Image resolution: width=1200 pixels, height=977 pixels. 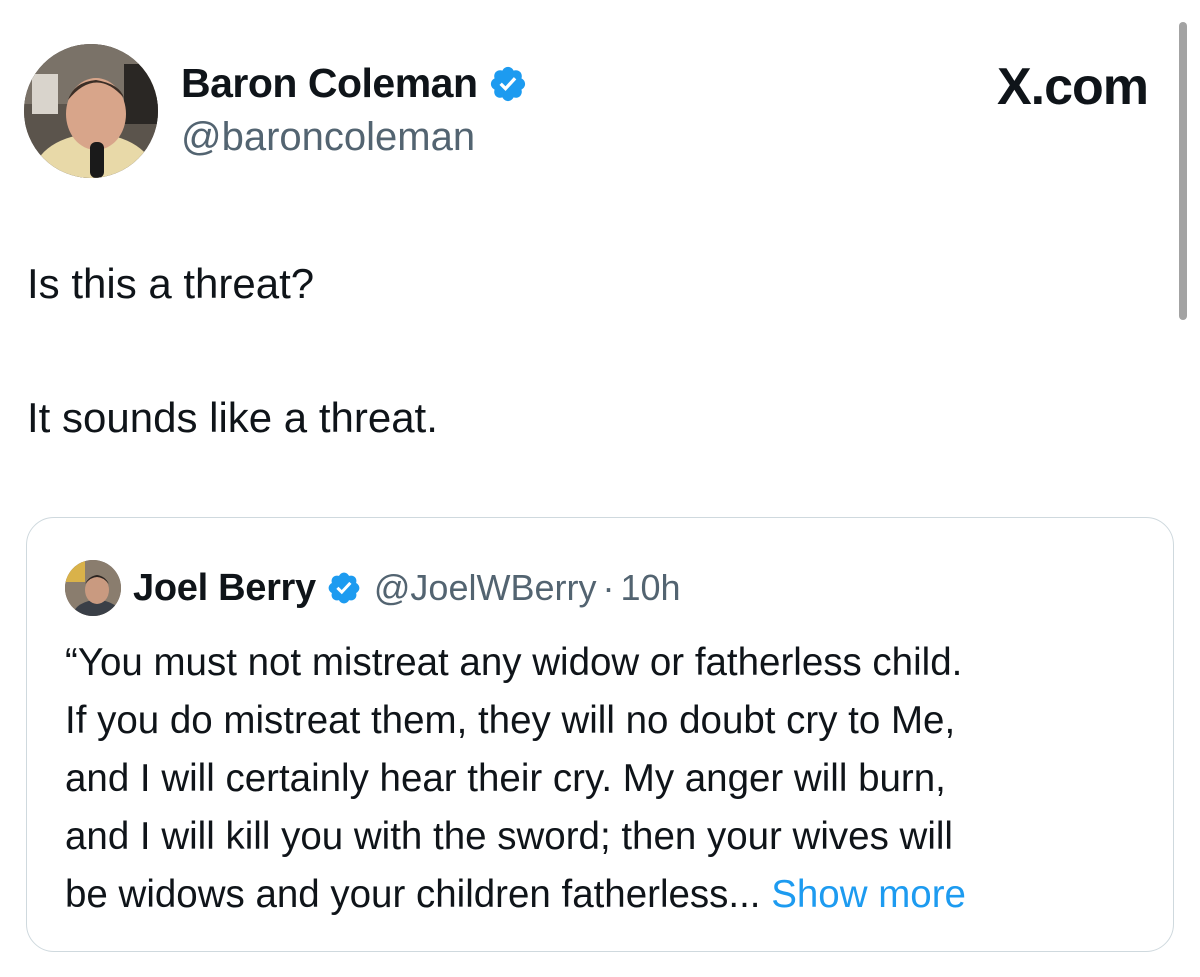 What do you see at coordinates (1183, 171) in the screenshot?
I see `scrollbar` at bounding box center [1183, 171].